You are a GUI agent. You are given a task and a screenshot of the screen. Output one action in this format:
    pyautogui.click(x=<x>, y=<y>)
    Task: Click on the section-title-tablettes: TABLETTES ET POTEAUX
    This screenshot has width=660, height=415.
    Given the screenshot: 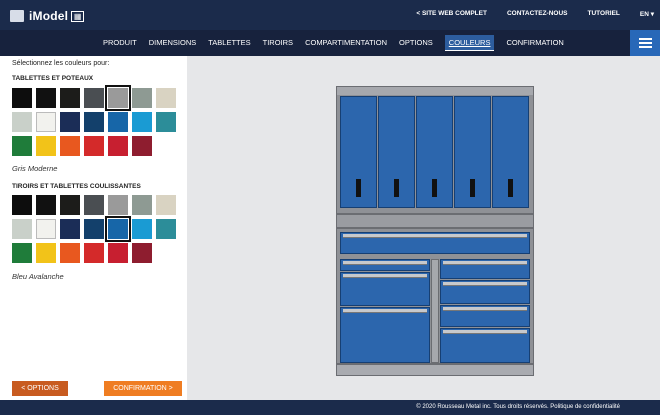 What is the action you would take?
    pyautogui.click(x=53, y=78)
    